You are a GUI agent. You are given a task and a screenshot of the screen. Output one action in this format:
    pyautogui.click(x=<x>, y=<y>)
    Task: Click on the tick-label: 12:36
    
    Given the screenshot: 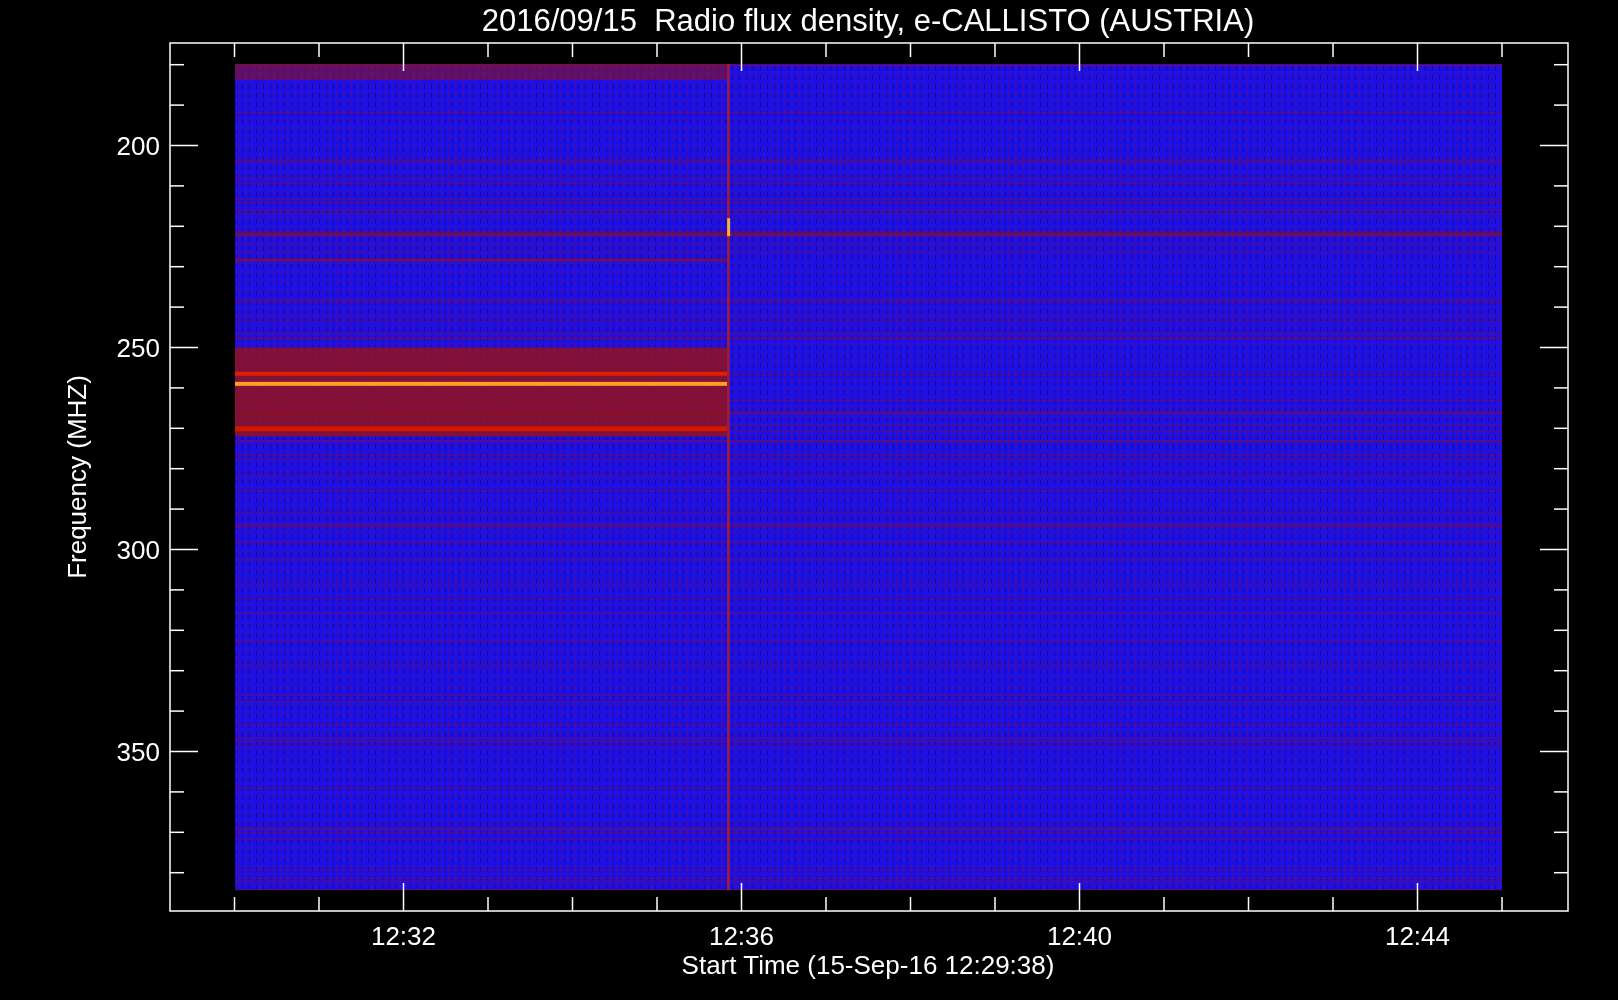 What is the action you would take?
    pyautogui.click(x=741, y=936)
    